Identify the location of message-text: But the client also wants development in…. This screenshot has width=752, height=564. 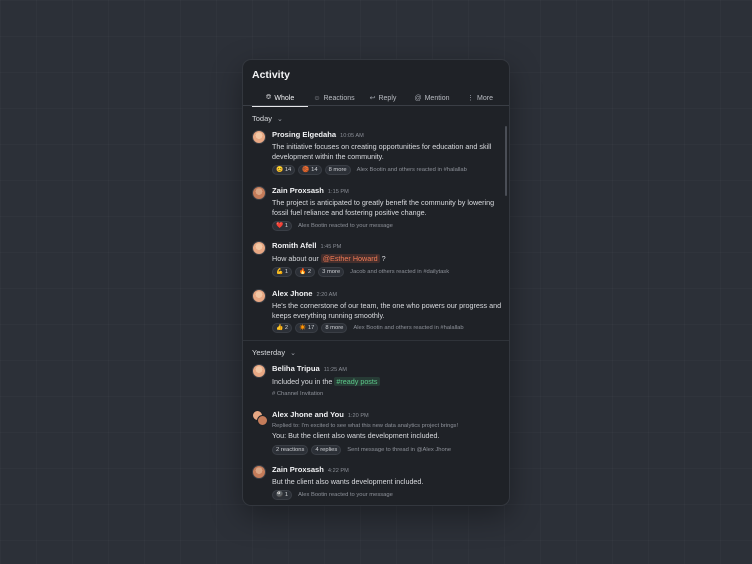
(348, 481).